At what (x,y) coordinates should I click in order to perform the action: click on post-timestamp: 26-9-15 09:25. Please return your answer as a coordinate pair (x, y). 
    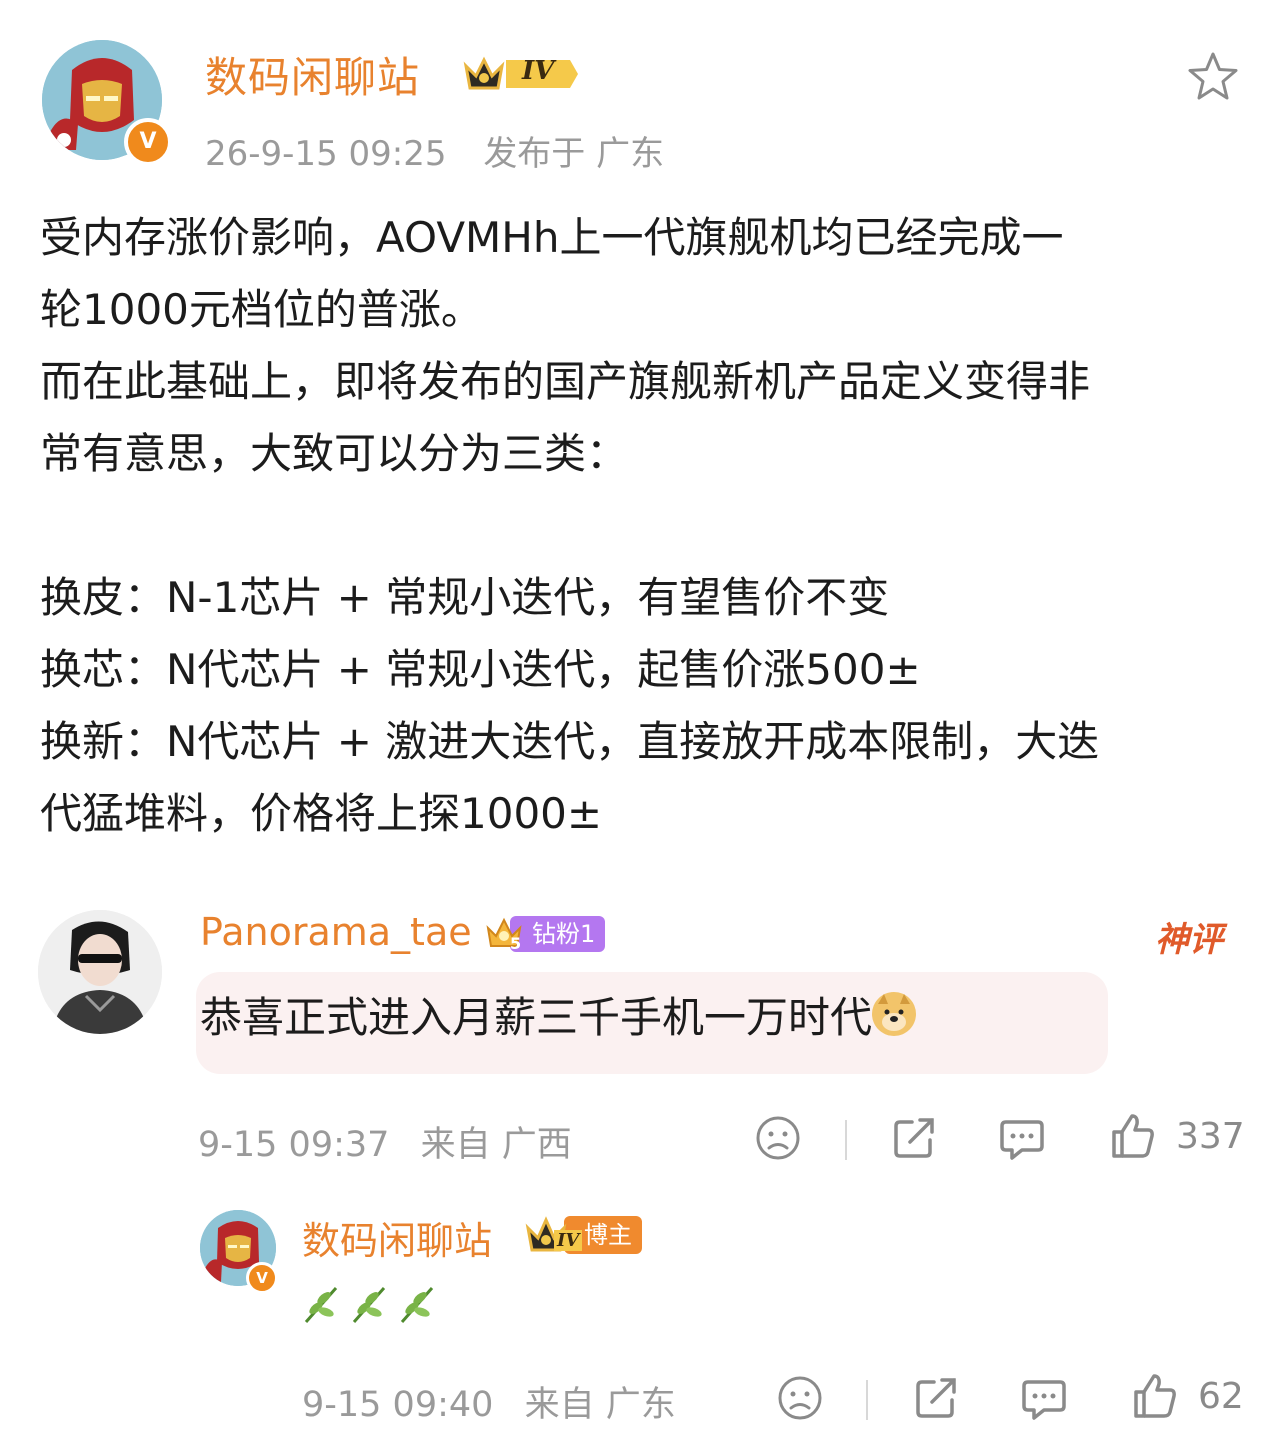
    Looking at the image, I should click on (326, 154).